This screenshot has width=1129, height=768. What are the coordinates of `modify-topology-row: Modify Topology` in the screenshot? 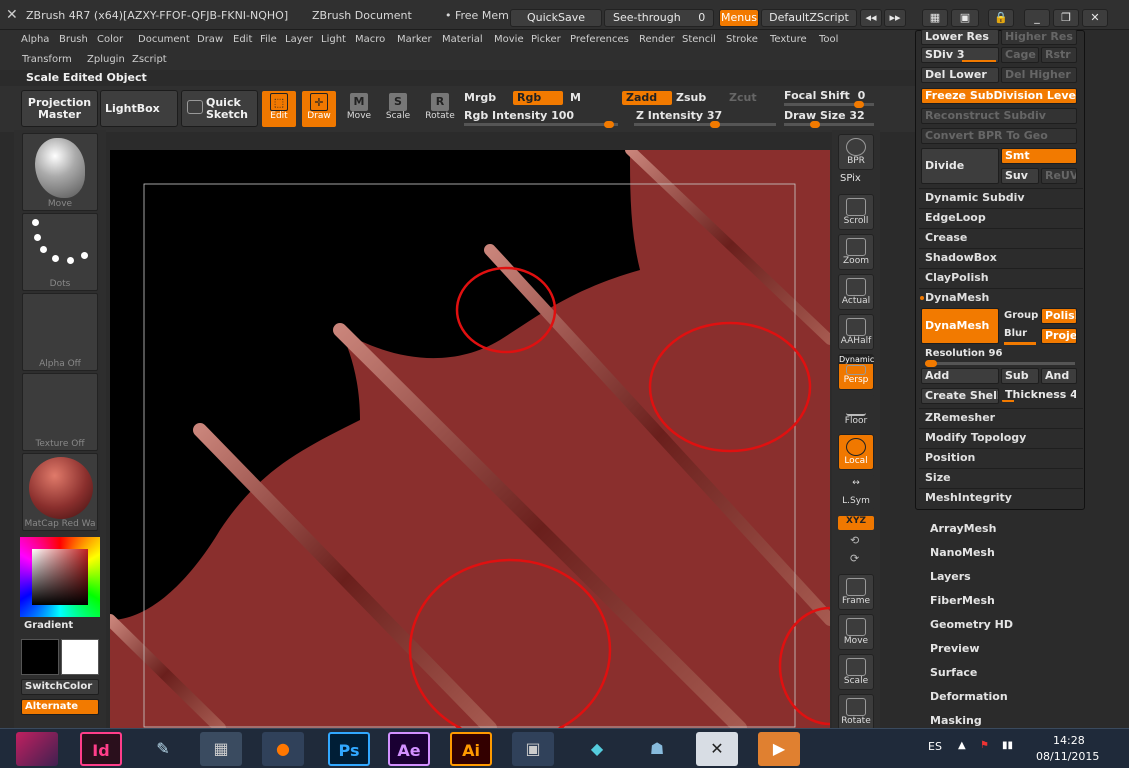 It's located at (1001, 437).